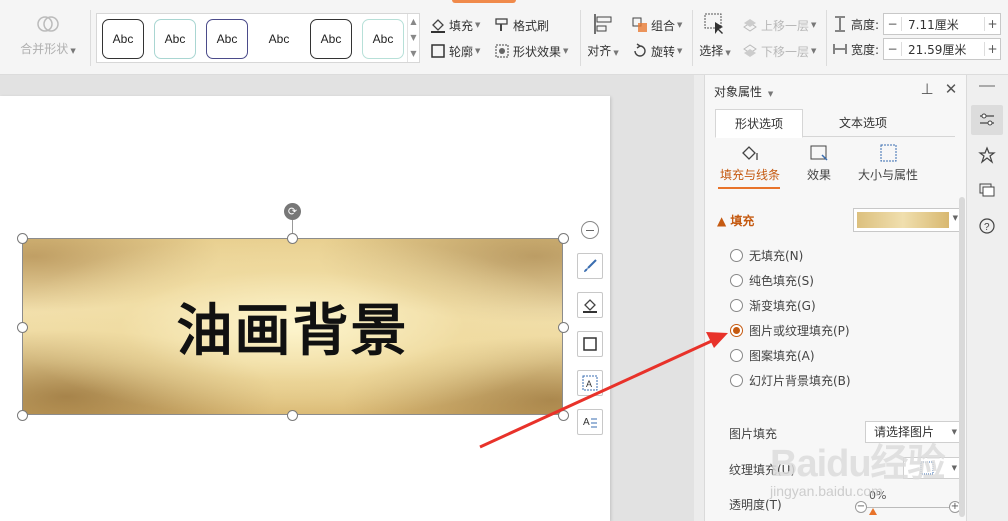 The height and width of the screenshot is (521, 1008). What do you see at coordinates (992, 24) in the screenshot?
I see `height-increment-button: +` at bounding box center [992, 24].